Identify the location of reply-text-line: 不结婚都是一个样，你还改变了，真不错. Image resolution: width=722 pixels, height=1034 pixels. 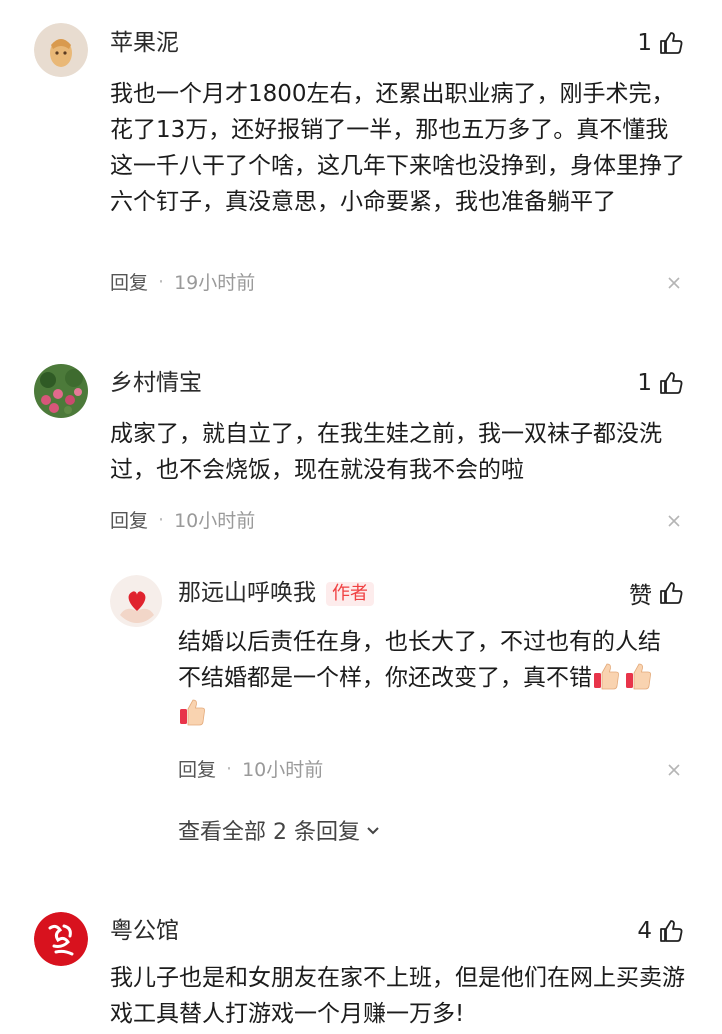
(433, 678).